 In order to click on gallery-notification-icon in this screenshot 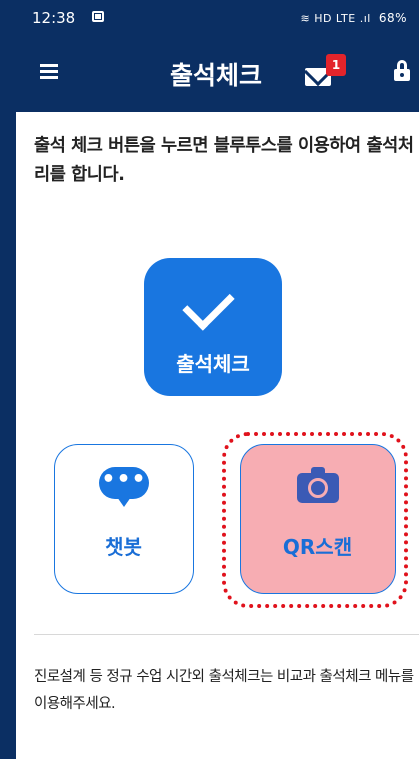, I will do `click(98, 16)`.